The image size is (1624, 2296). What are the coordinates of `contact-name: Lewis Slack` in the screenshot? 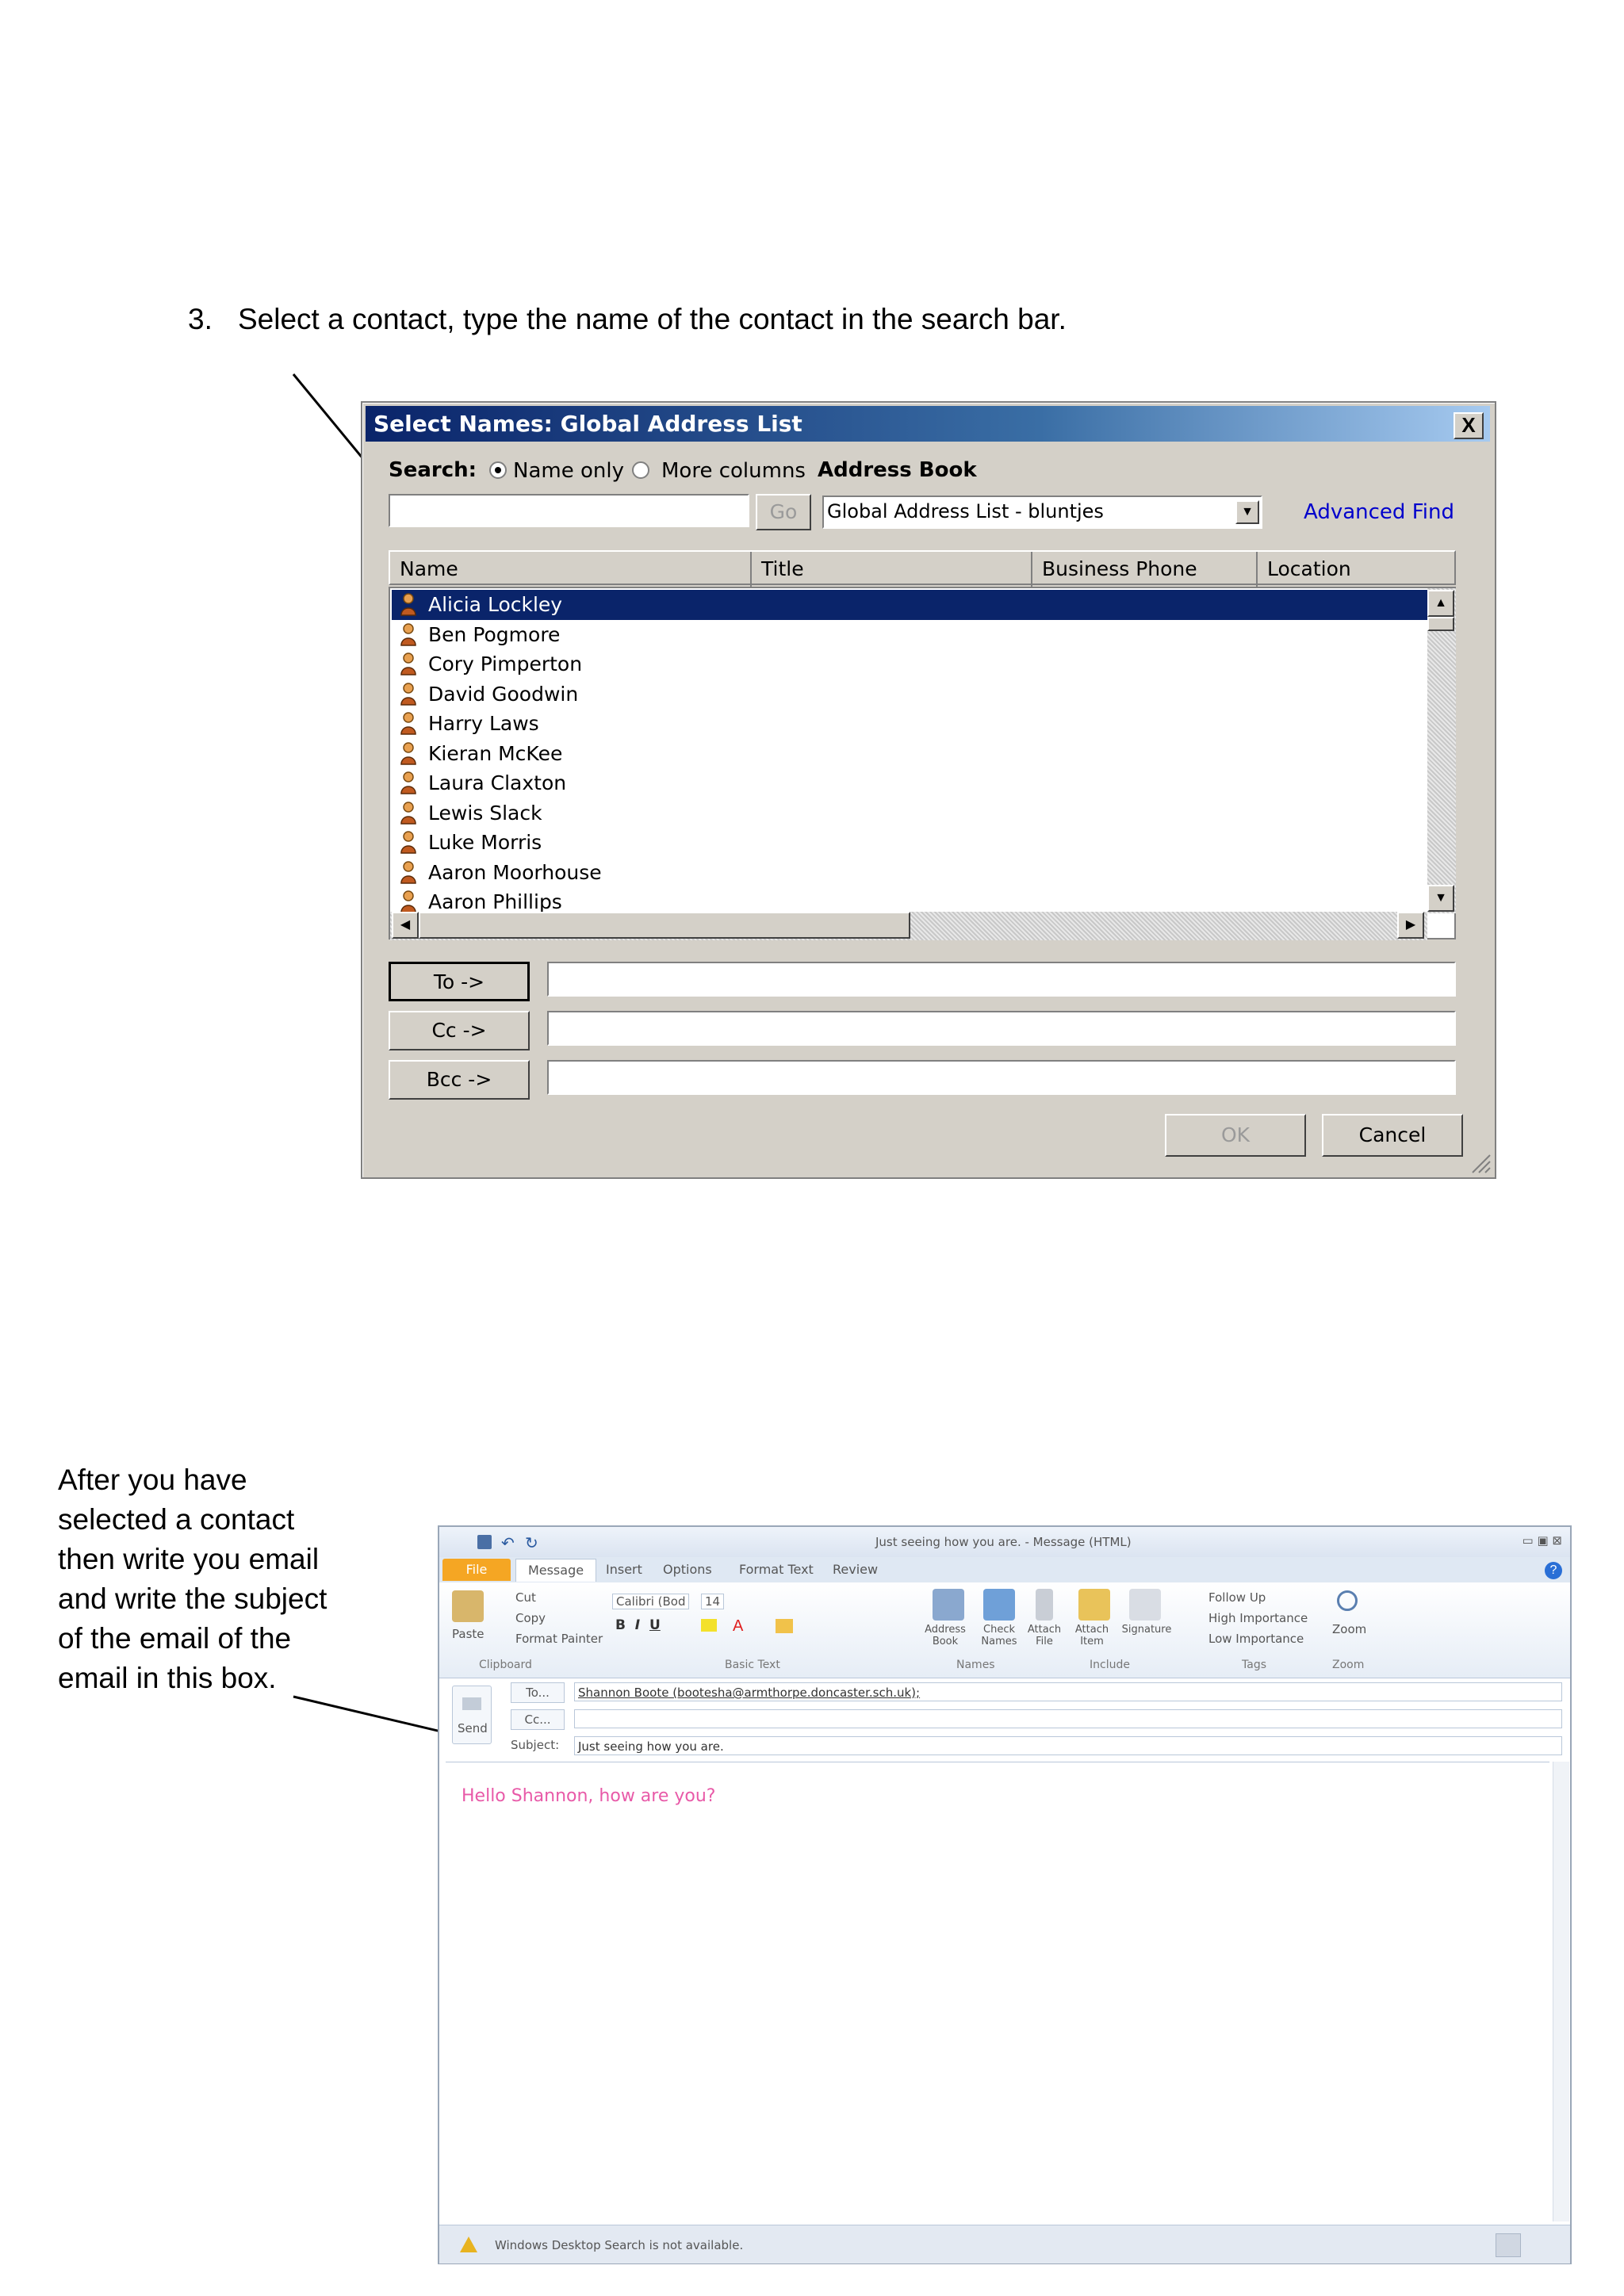 It's located at (485, 813).